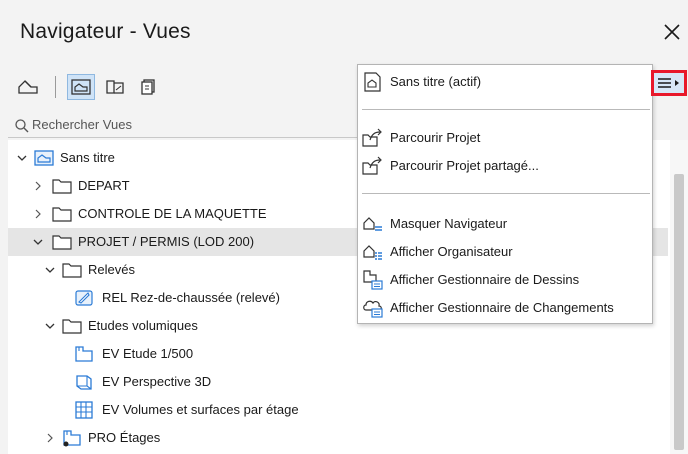  Describe the element at coordinates (451, 251) in the screenshot. I see `menu-item-label: Afficher Organisateur` at that location.